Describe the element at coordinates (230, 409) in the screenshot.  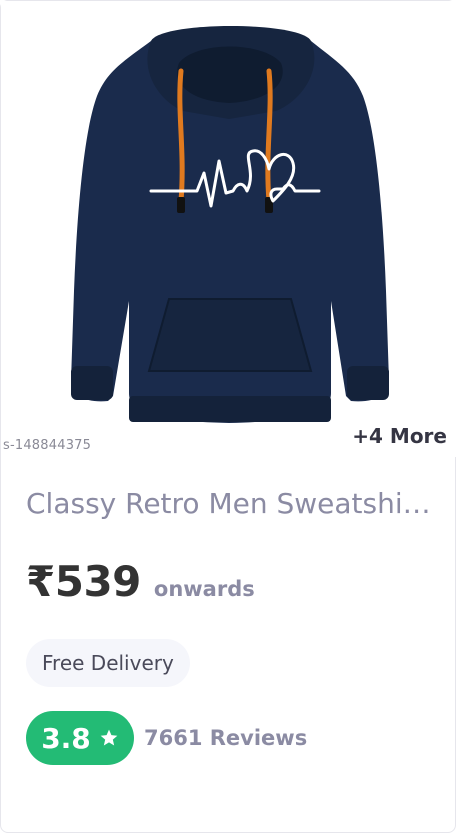
I see `hoodie-waistband` at that location.